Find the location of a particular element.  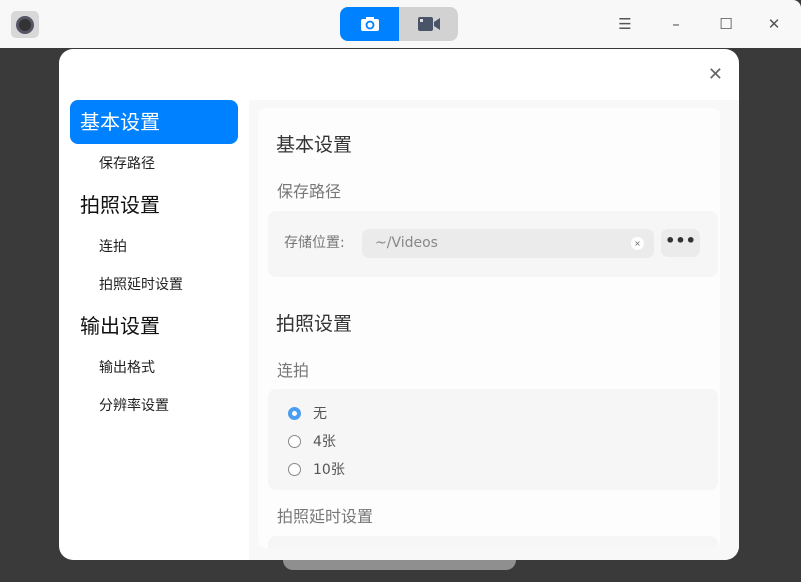

burst-title: 连拍 is located at coordinates (293, 370).